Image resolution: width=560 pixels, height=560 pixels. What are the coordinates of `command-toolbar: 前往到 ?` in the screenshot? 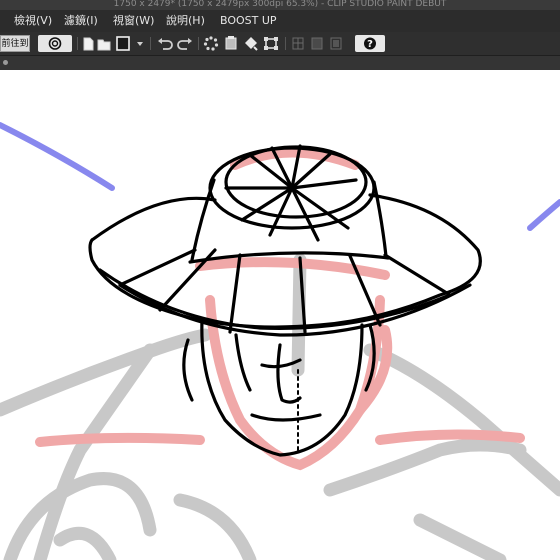 It's located at (280, 44).